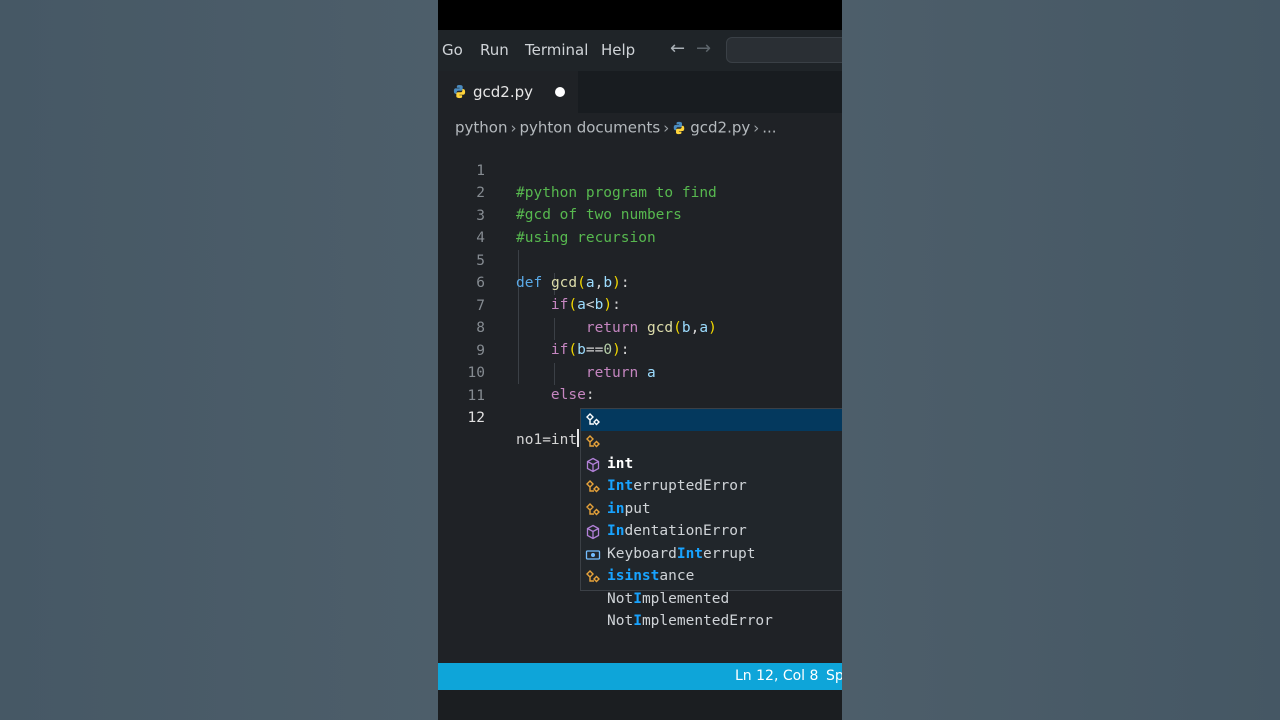 This screenshot has height=720, width=1280. What do you see at coordinates (703, 48) in the screenshot?
I see `forward-arrow-icon: →` at bounding box center [703, 48].